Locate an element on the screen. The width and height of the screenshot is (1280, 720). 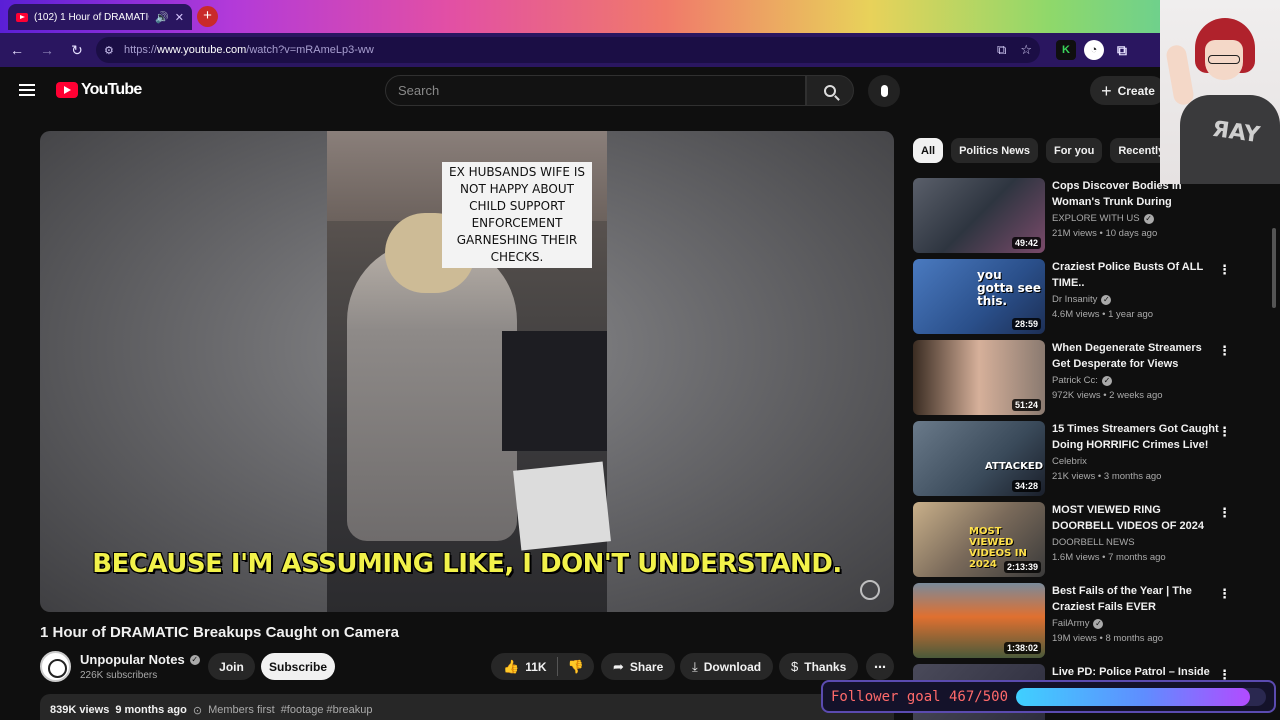
extension-circle-icon: ◔ is located at coordinates (1094, 50).